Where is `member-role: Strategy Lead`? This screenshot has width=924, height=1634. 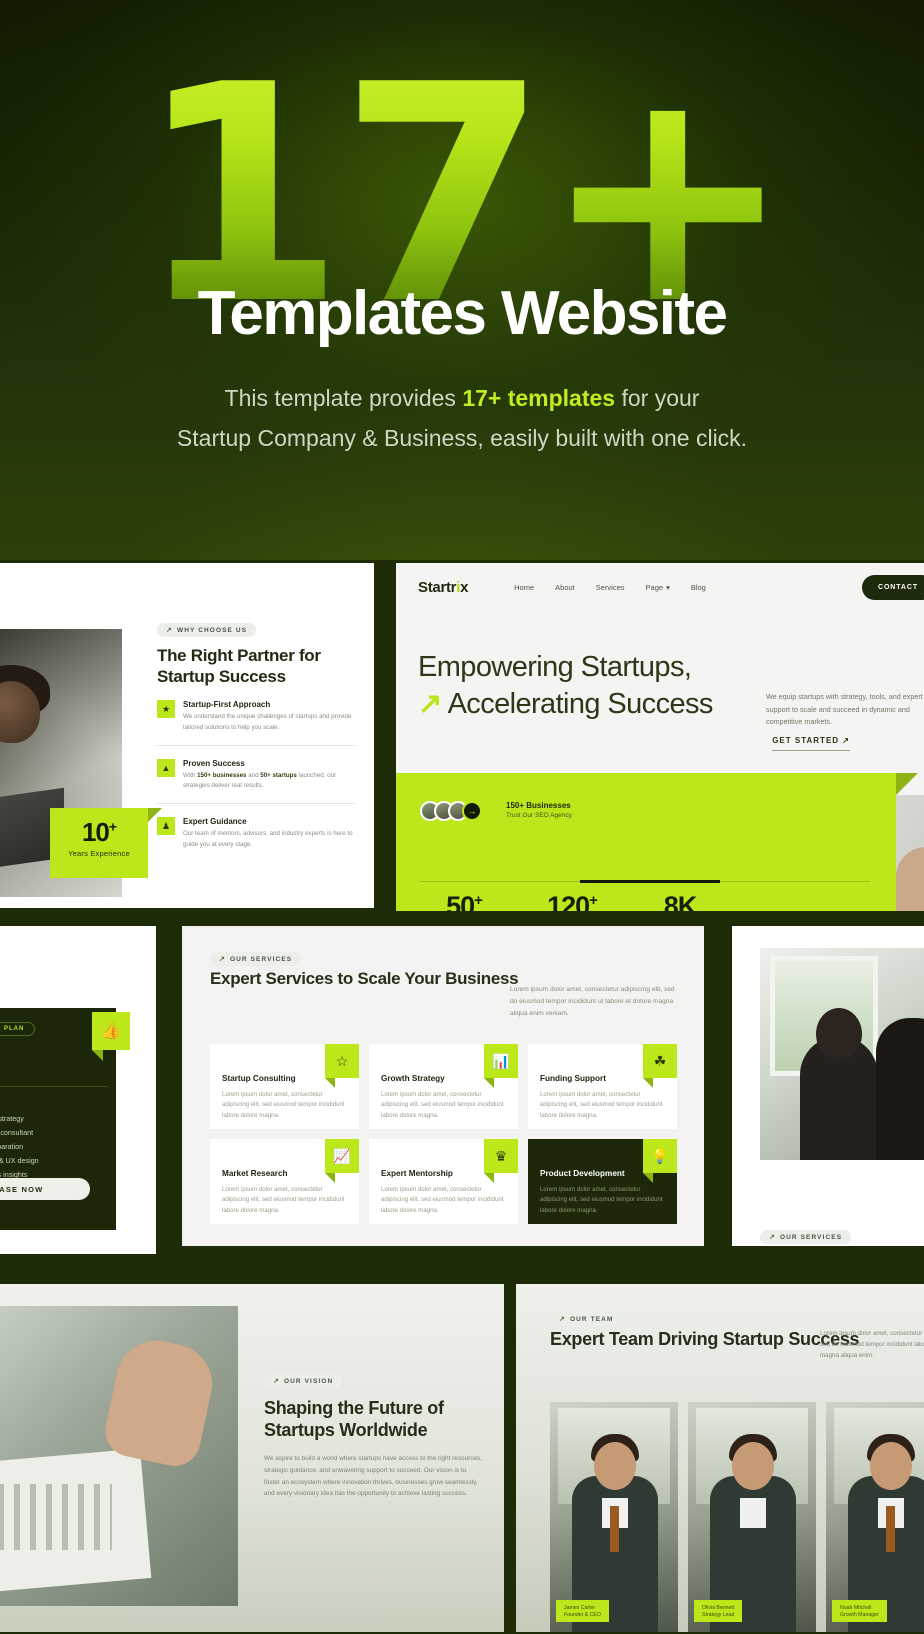 member-role: Strategy Lead is located at coordinates (718, 1615).